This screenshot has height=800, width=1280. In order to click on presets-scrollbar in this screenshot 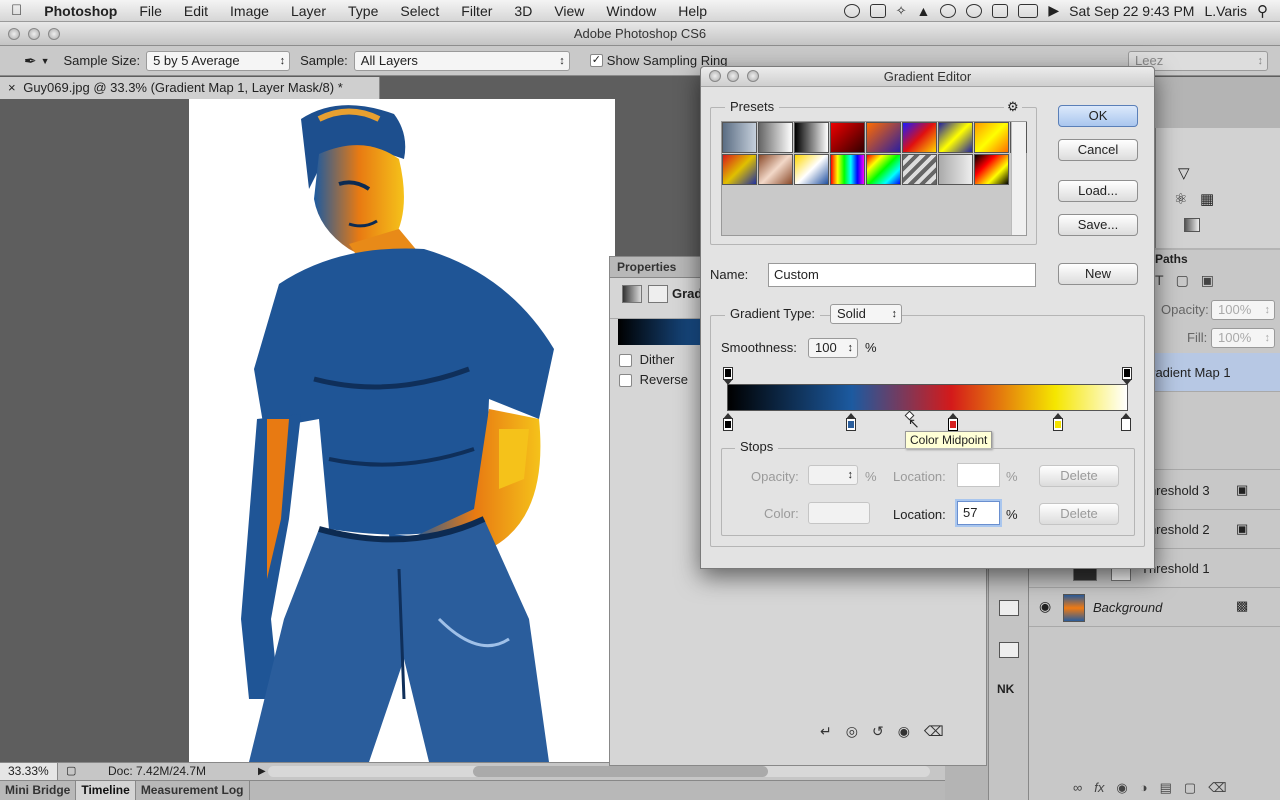, I will do `click(1018, 178)`.